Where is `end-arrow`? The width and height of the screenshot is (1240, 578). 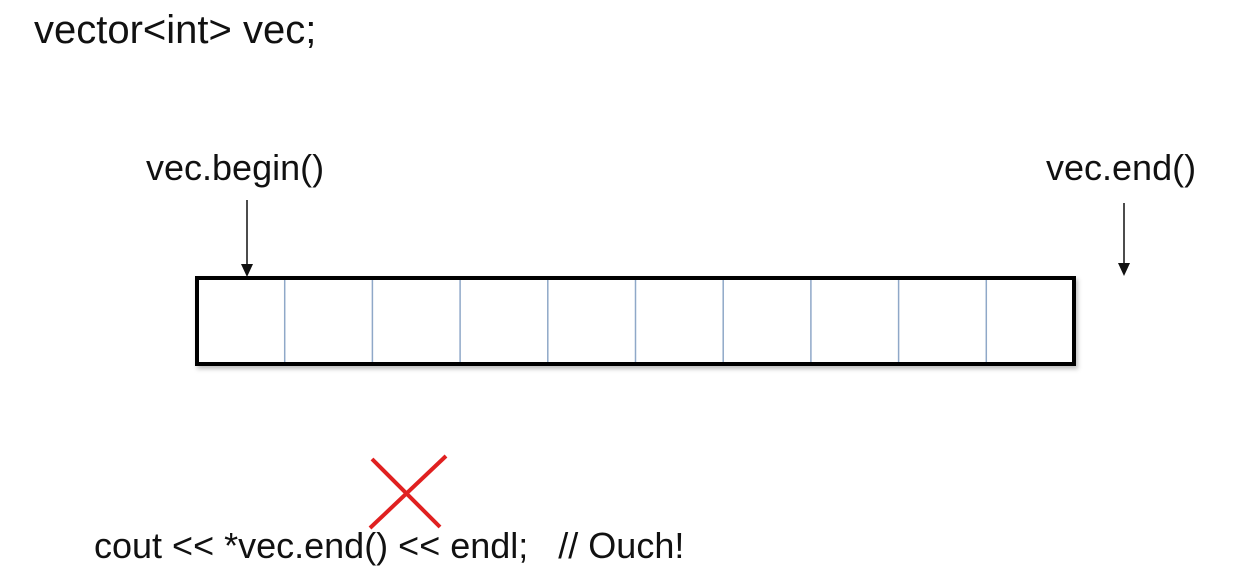 end-arrow is located at coordinates (1124, 239).